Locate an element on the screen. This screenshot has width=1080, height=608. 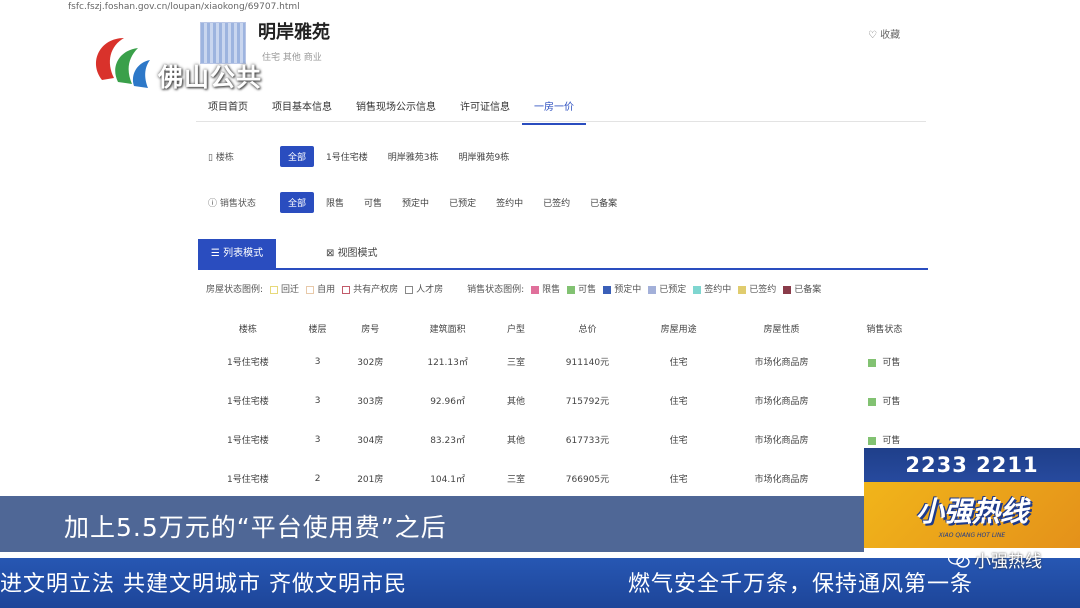
ticker-left: 进文明立法 共建文明城市 齐做文明市民 is located at coordinates (203, 584).